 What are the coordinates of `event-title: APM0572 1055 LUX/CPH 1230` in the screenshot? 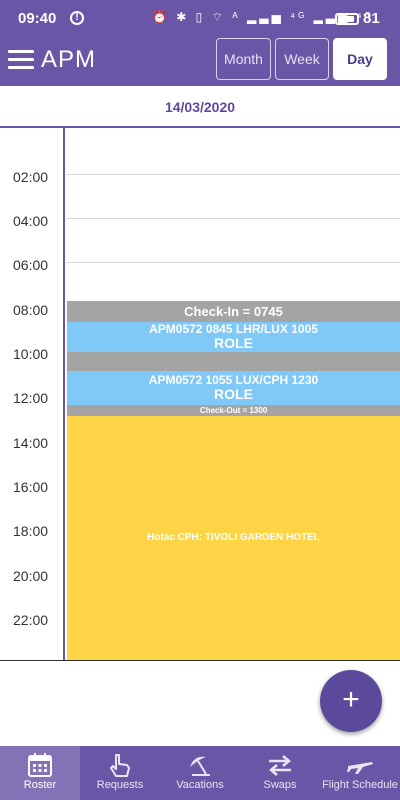 It's located at (233, 380).